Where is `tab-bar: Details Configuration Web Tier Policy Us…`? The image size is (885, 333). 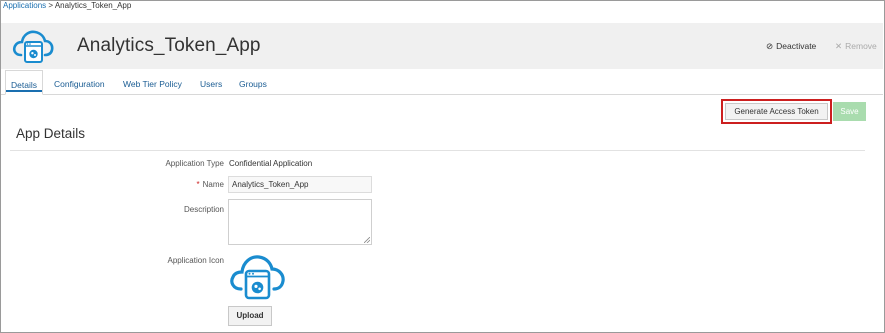 tab-bar: Details Configuration Web Tier Policy Us… is located at coordinates (442, 82).